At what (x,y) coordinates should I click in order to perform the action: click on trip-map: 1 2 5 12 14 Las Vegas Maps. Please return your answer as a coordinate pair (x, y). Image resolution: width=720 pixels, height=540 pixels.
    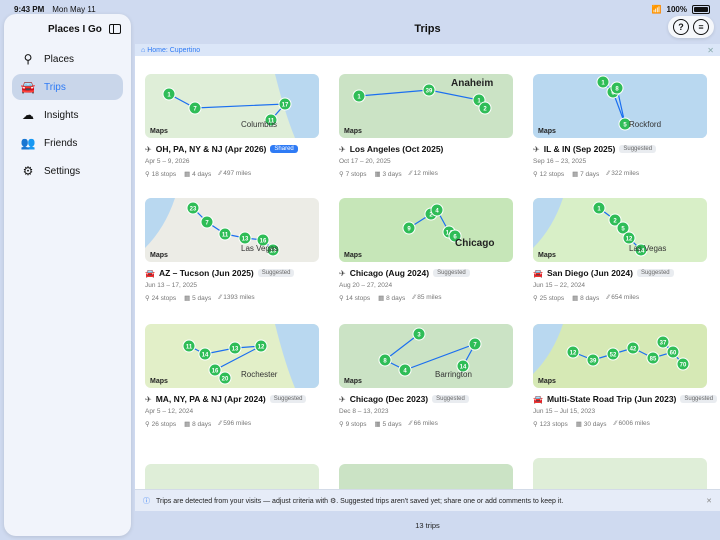
    Looking at the image, I should click on (620, 230).